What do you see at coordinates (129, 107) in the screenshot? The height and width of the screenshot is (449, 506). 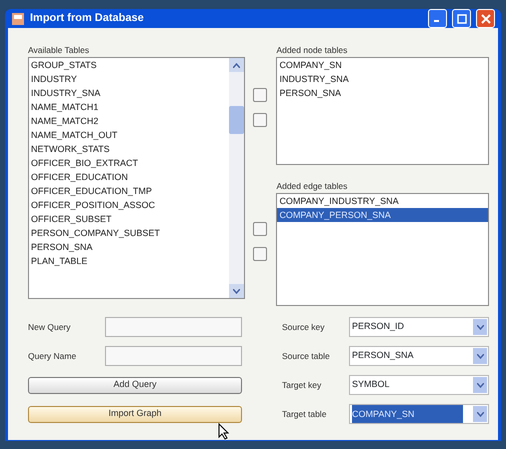 I see `list-item: NAME_MATCH1` at bounding box center [129, 107].